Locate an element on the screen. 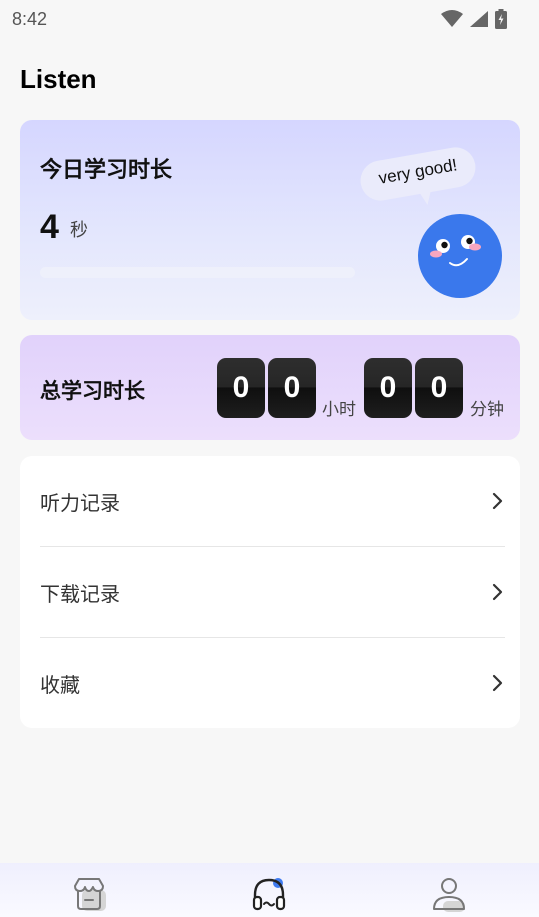 This screenshot has height=917, width=539. status-icons is located at coordinates (474, 19).